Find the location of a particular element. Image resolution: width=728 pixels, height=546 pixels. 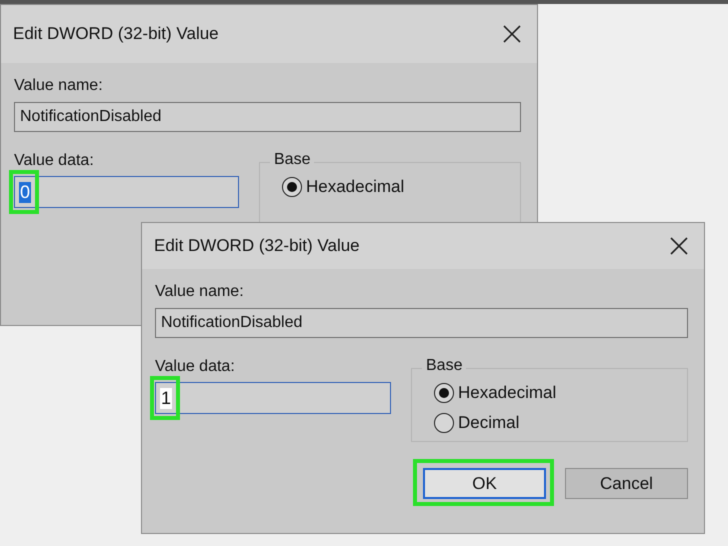

dialog-button: OK is located at coordinates (484, 483).